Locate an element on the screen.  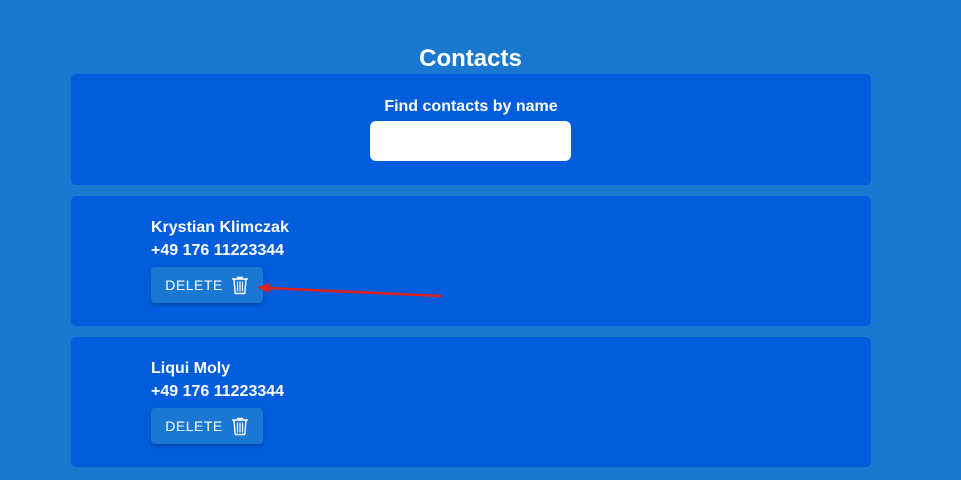
search-label: Find contacts by name is located at coordinates (471, 106).